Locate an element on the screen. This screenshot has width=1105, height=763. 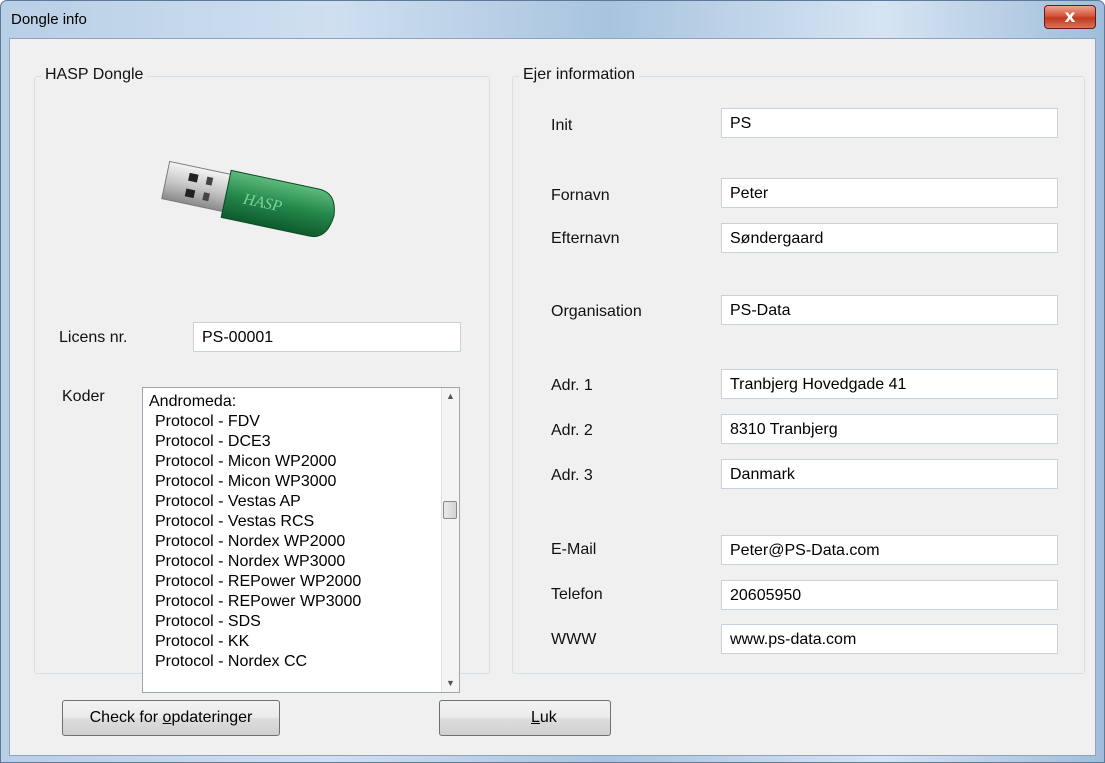
owner-info-group-title: Ejer information is located at coordinates (579, 75).